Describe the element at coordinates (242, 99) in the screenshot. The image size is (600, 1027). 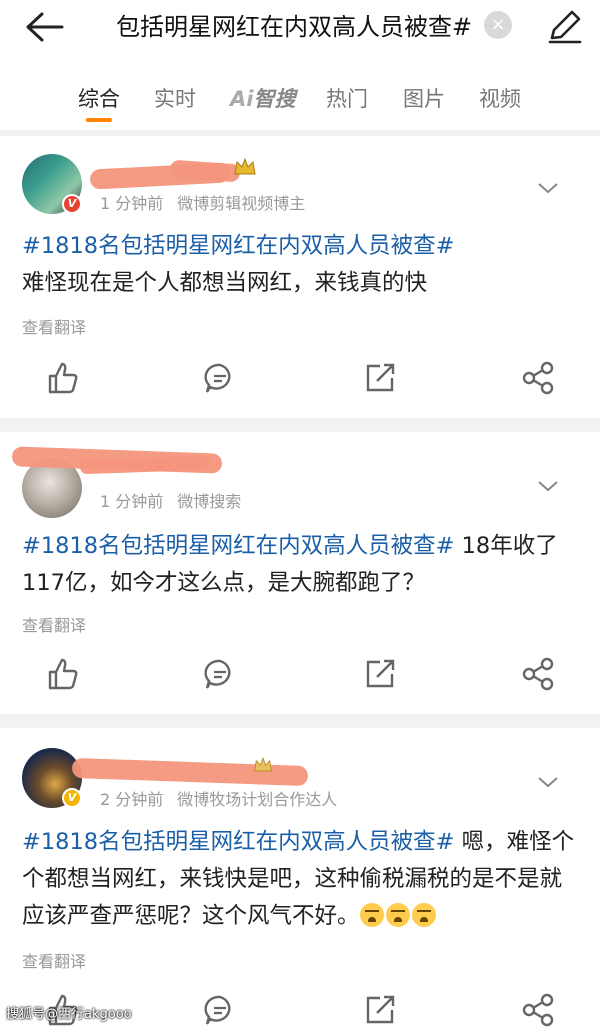
I see `ai-logo-text: Ai` at that location.